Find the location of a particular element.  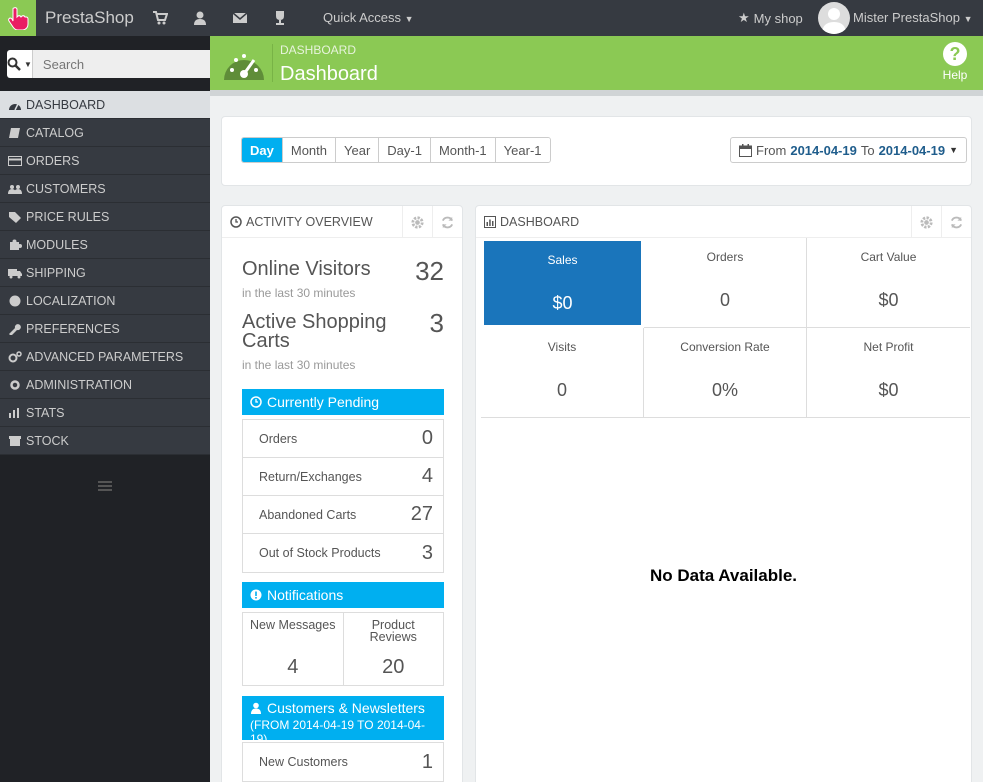

new-messages-cell: New Messages 4 is located at coordinates (293, 649).